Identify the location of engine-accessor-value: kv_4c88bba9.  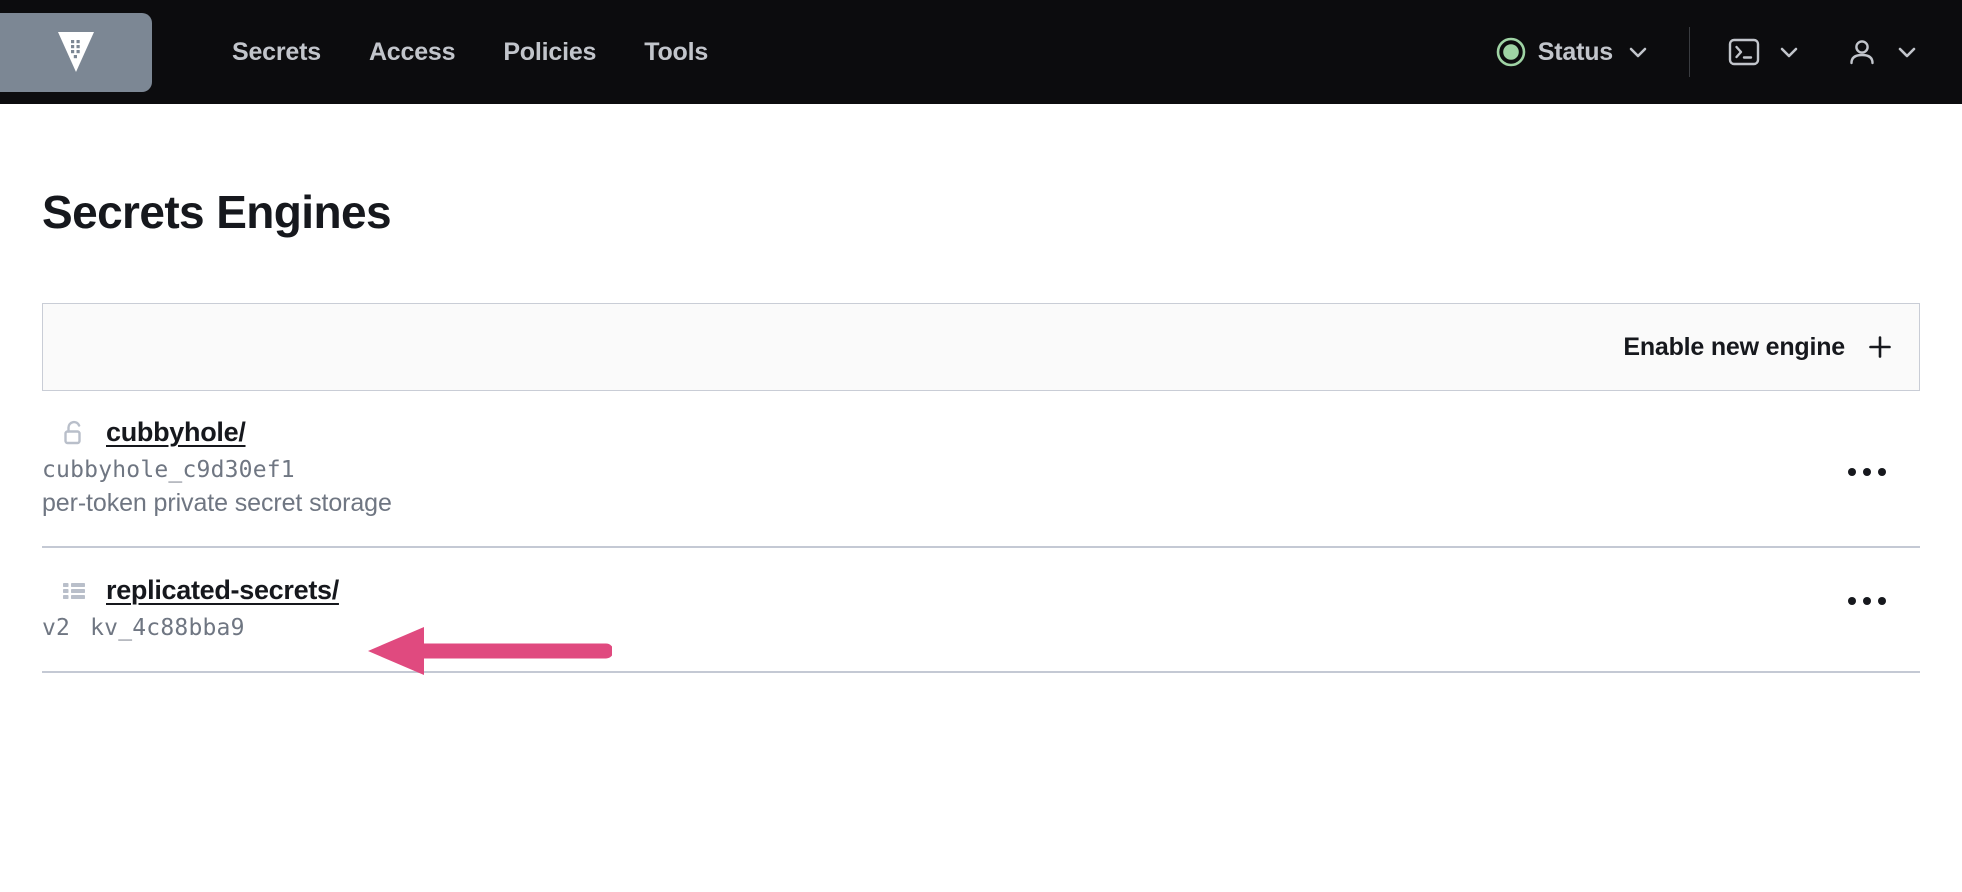
(167, 628).